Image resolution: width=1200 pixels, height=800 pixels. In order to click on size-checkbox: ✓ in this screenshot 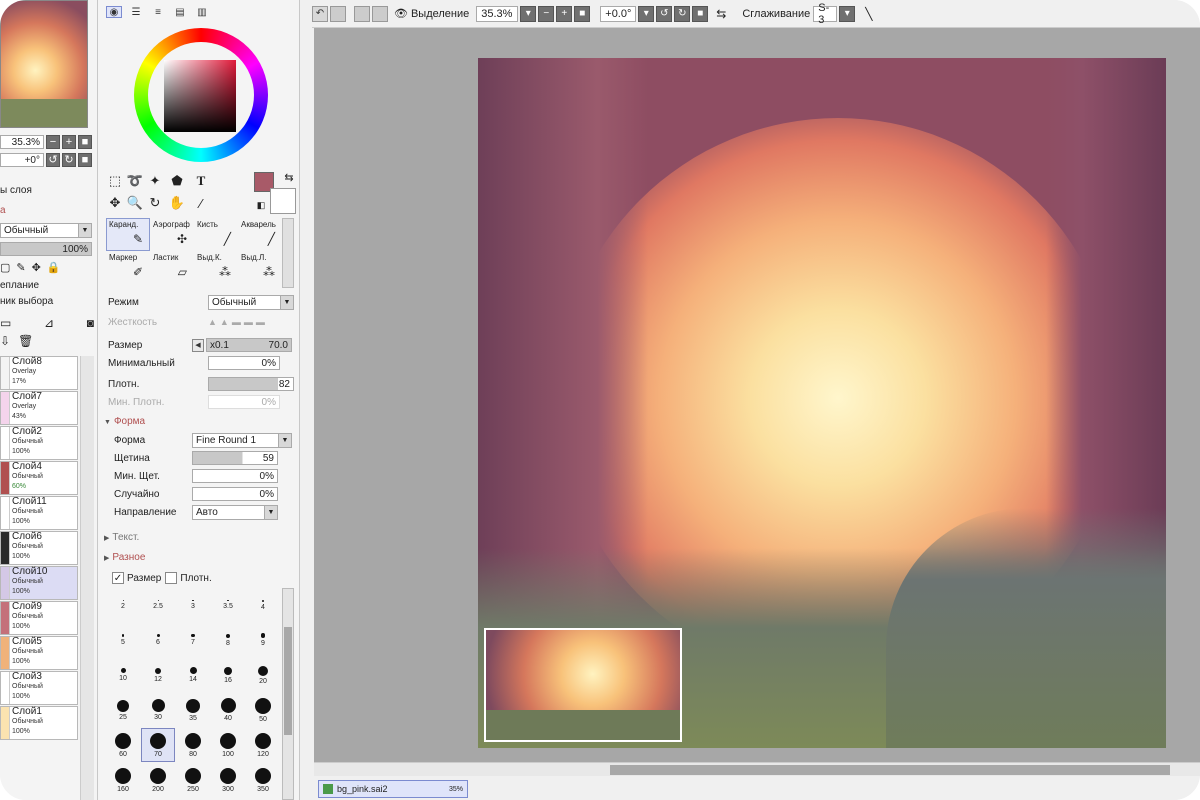, I will do `click(118, 578)`.